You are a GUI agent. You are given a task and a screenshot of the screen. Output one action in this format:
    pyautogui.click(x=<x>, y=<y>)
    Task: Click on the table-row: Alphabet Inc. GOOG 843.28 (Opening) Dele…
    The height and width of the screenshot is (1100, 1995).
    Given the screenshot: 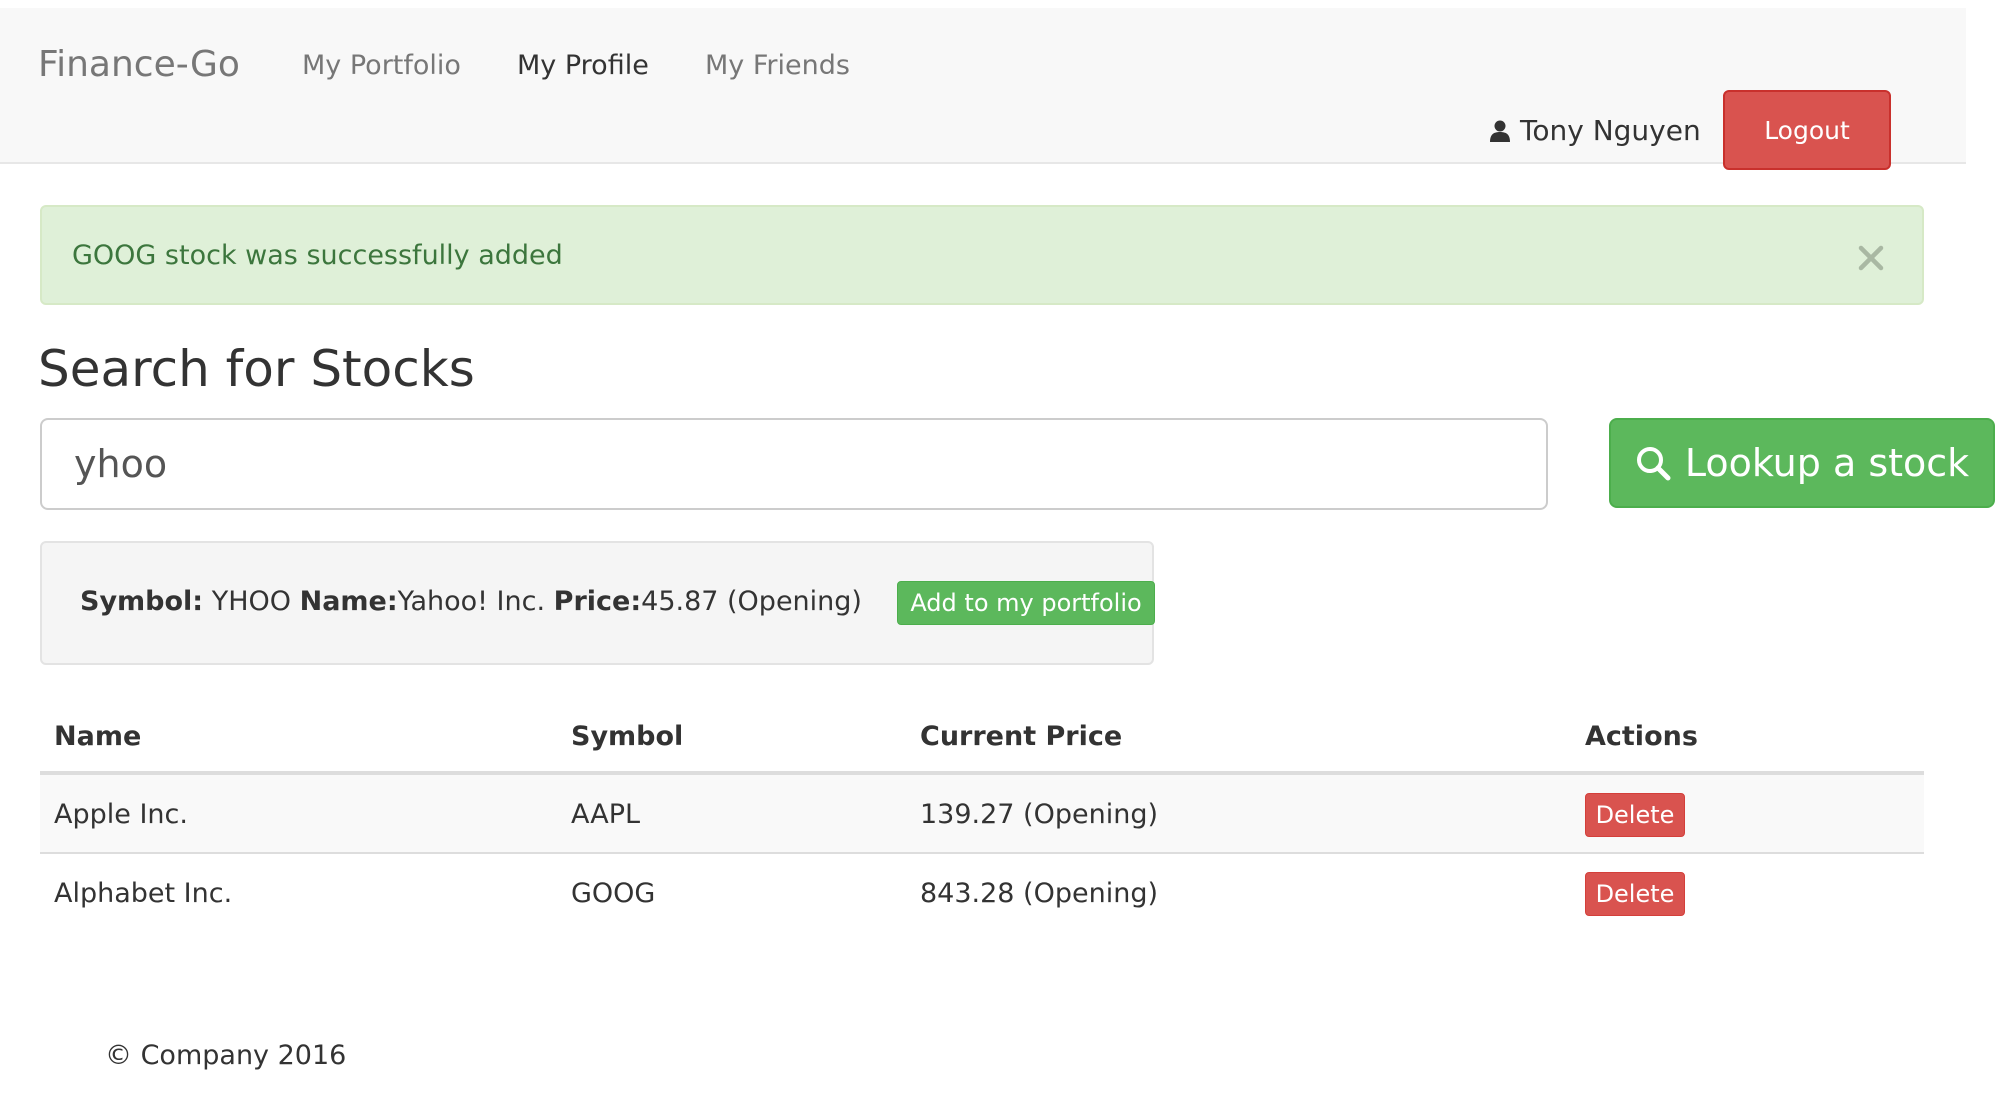 What is the action you would take?
    pyautogui.click(x=982, y=893)
    